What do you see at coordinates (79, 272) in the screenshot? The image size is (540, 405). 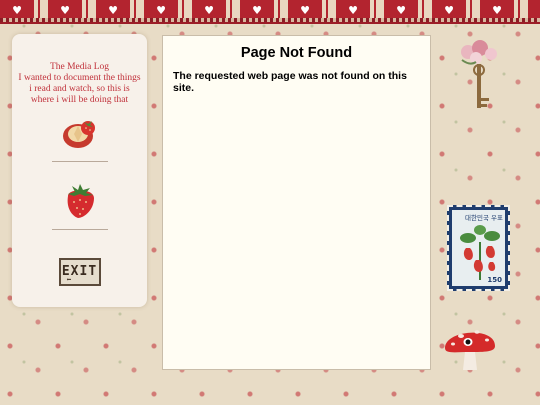 I see `exit-button: EXIT ⬅` at bounding box center [79, 272].